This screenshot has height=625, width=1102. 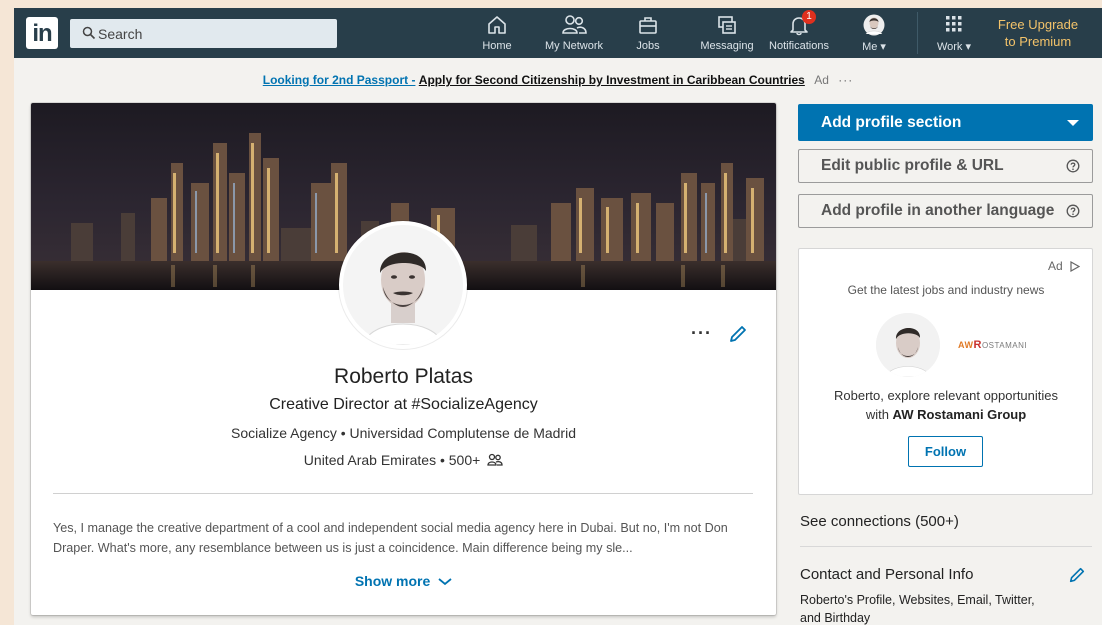 What do you see at coordinates (912, 165) in the screenshot?
I see `edit-public-profile-label: Edit public profile & URL` at bounding box center [912, 165].